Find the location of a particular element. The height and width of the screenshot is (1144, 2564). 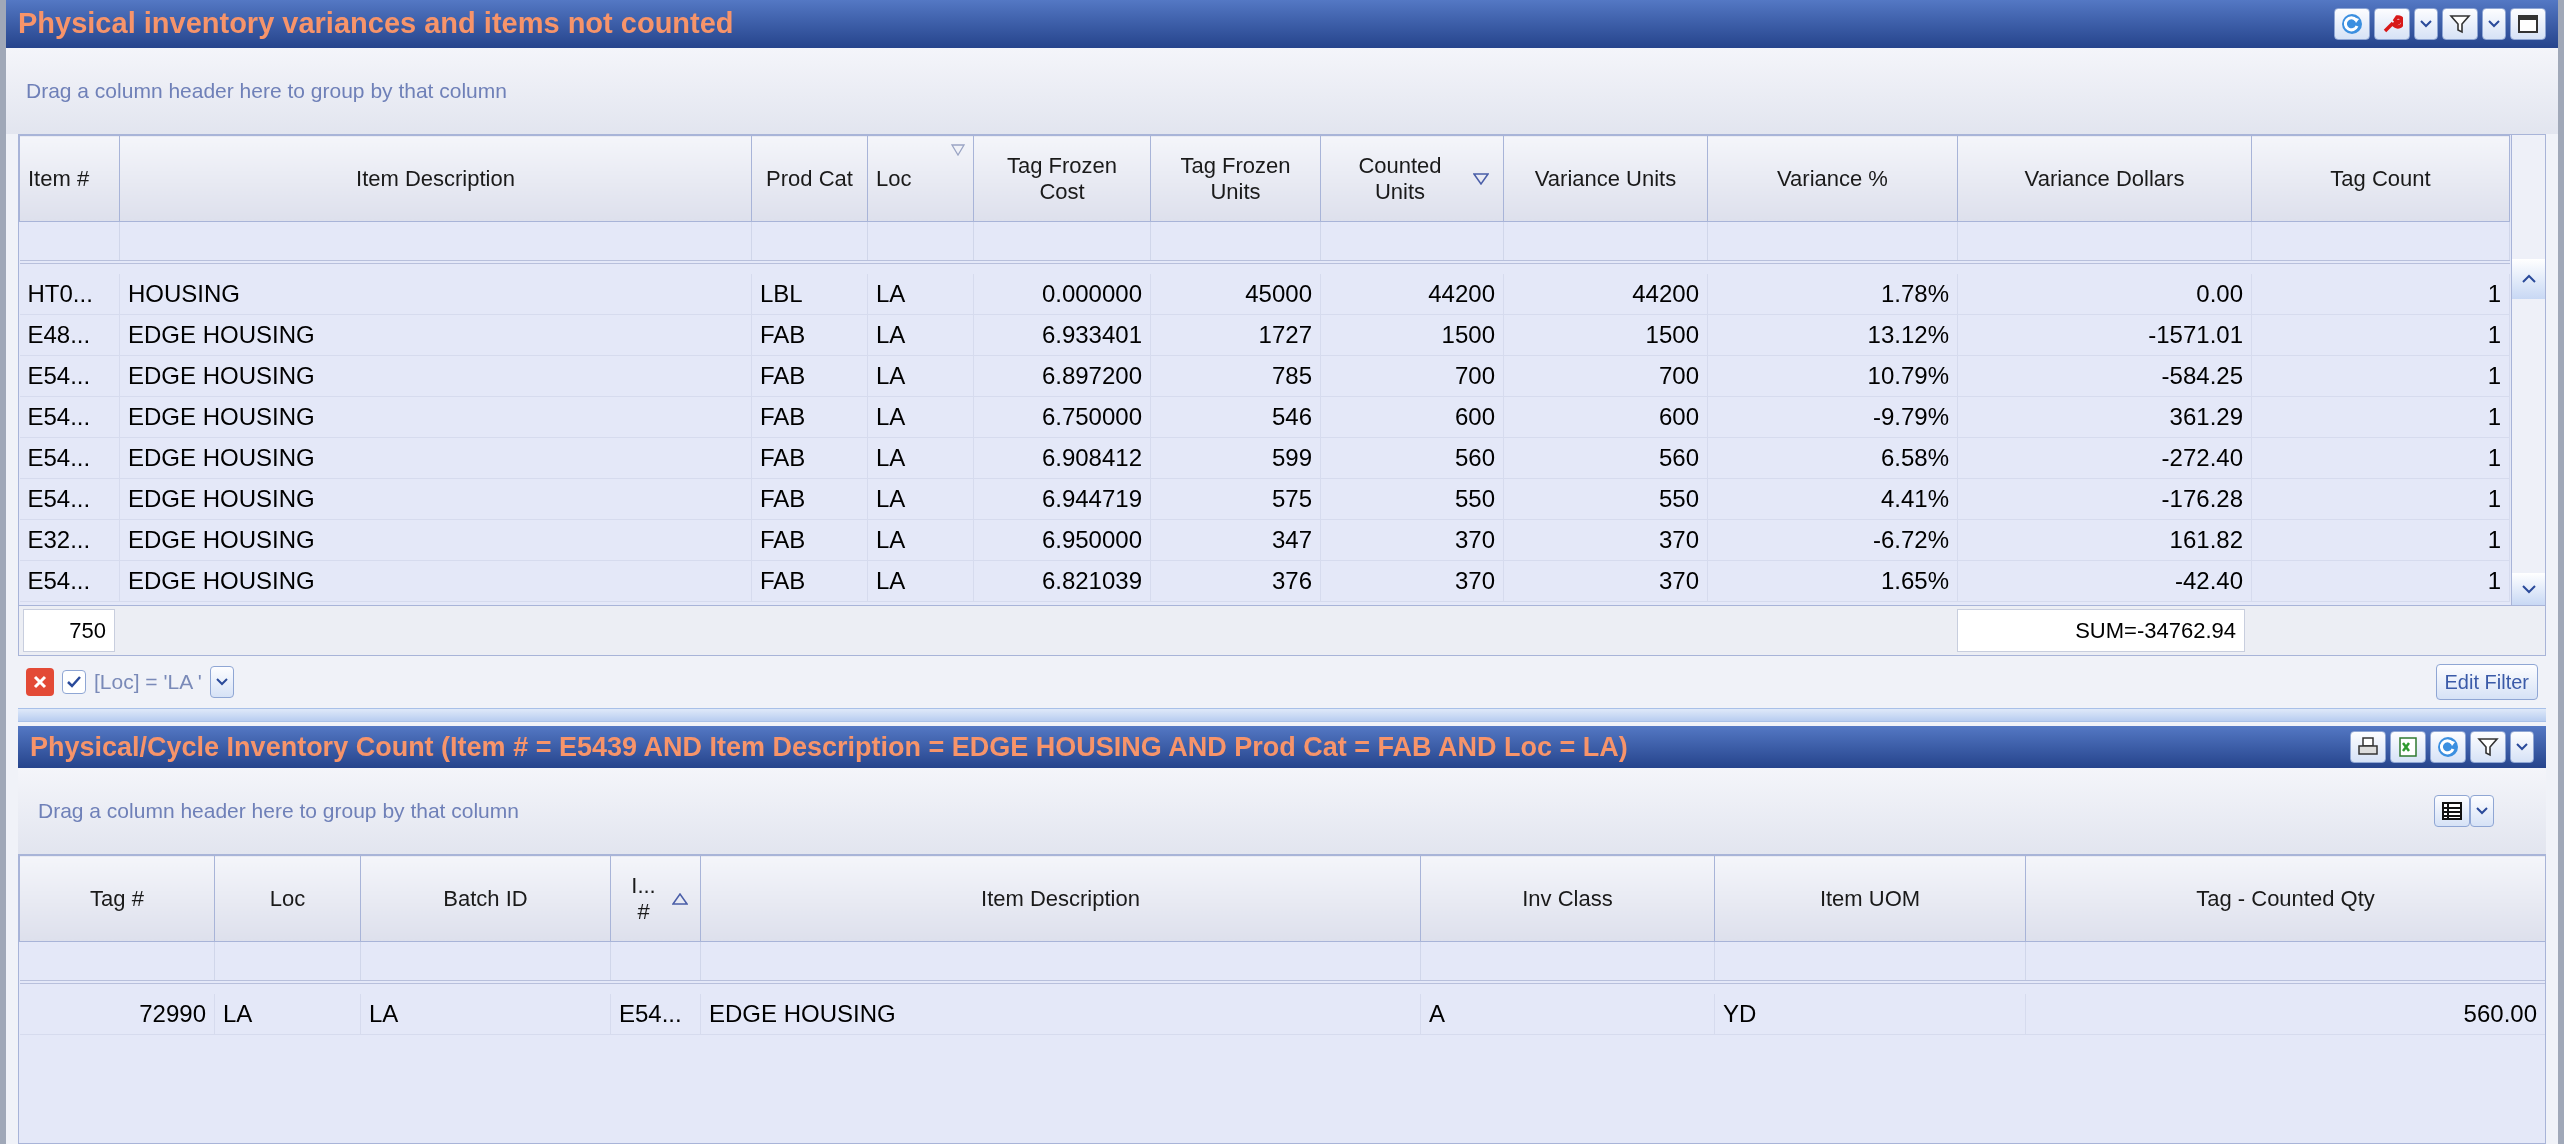

column-header: Variance Units is located at coordinates (1605, 178).